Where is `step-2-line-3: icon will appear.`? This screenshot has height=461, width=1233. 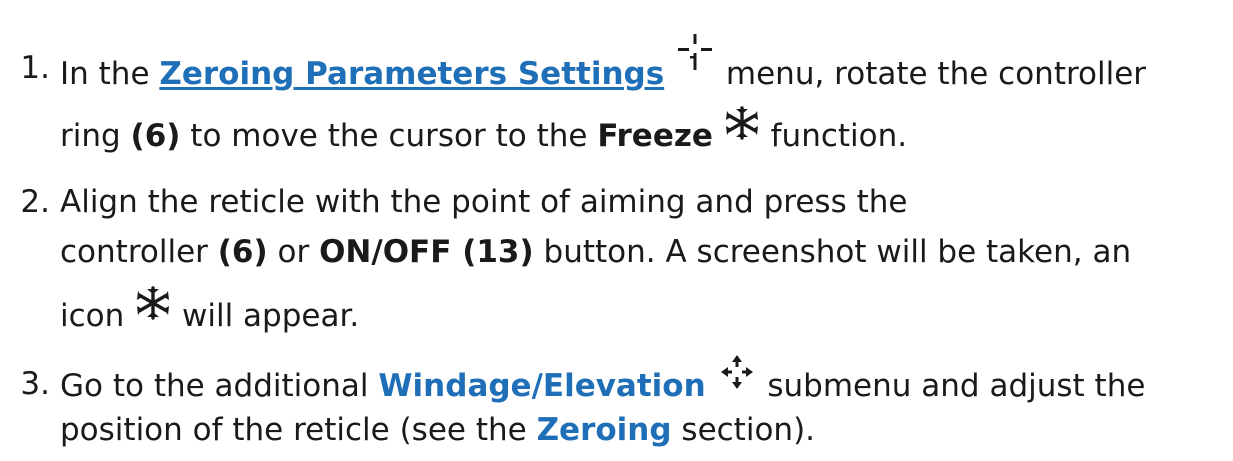 step-2-line-3: icon will appear. is located at coordinates (210, 310).